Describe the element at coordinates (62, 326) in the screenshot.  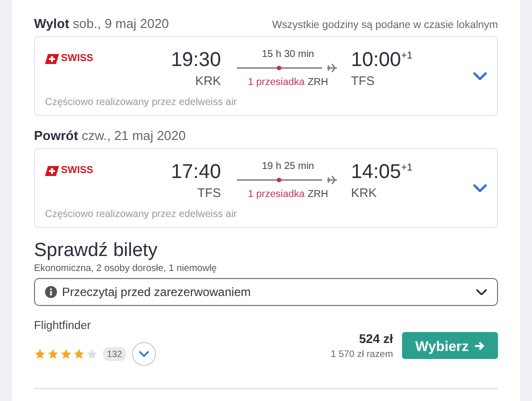
I see `provider-name: Flightfinder` at that location.